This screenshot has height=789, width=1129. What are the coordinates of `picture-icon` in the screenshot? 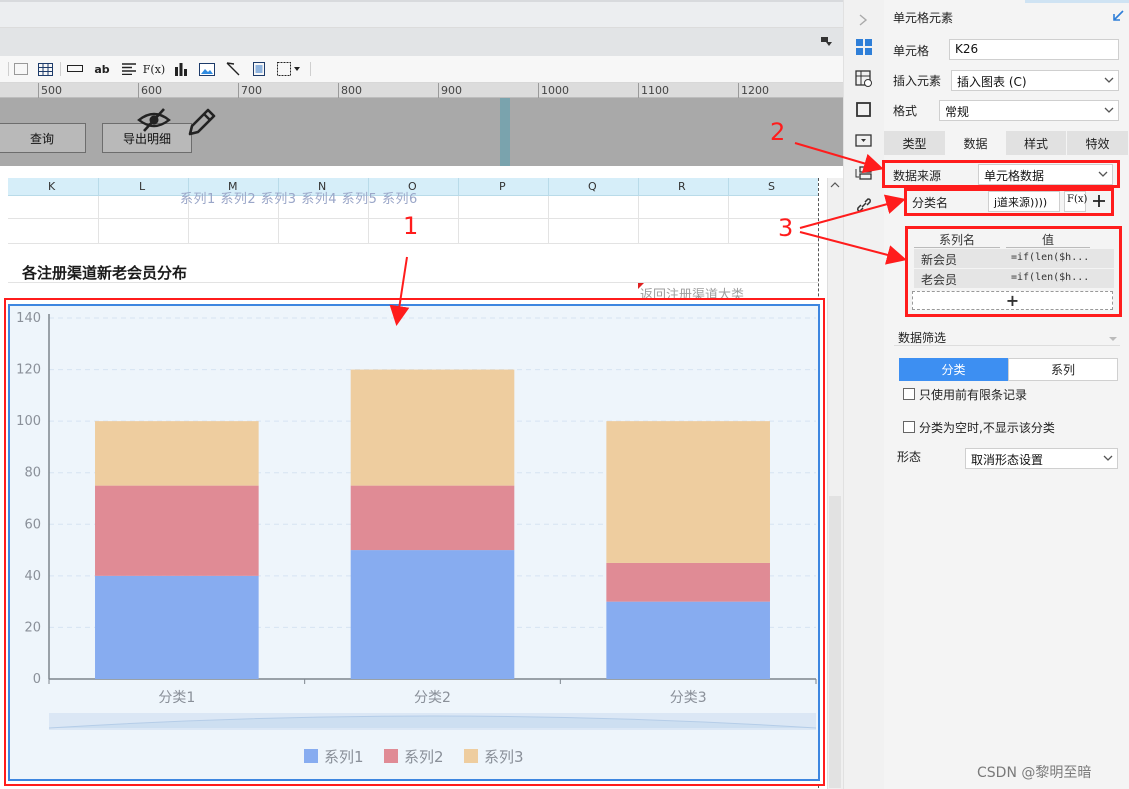 It's located at (207, 69).